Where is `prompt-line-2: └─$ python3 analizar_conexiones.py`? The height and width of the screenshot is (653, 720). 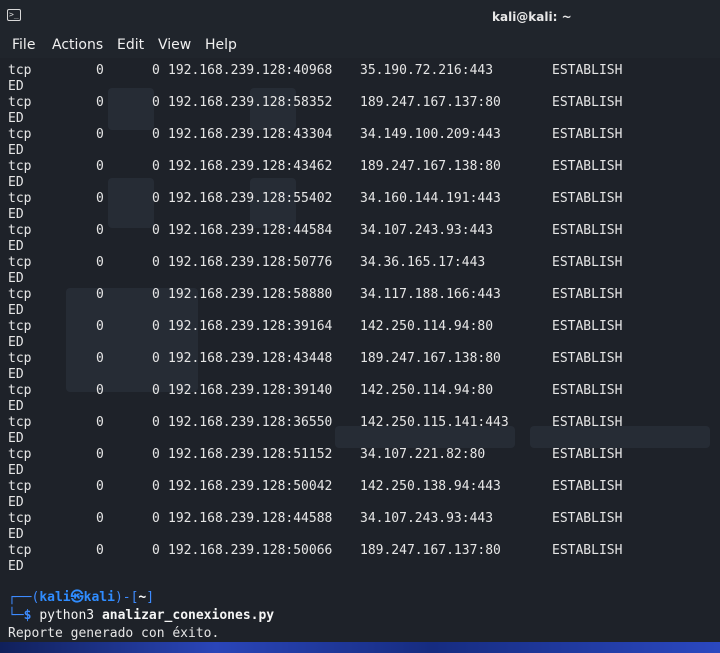
prompt-line-2: └─$ python3 analizar_conexiones.py is located at coordinates (141, 615).